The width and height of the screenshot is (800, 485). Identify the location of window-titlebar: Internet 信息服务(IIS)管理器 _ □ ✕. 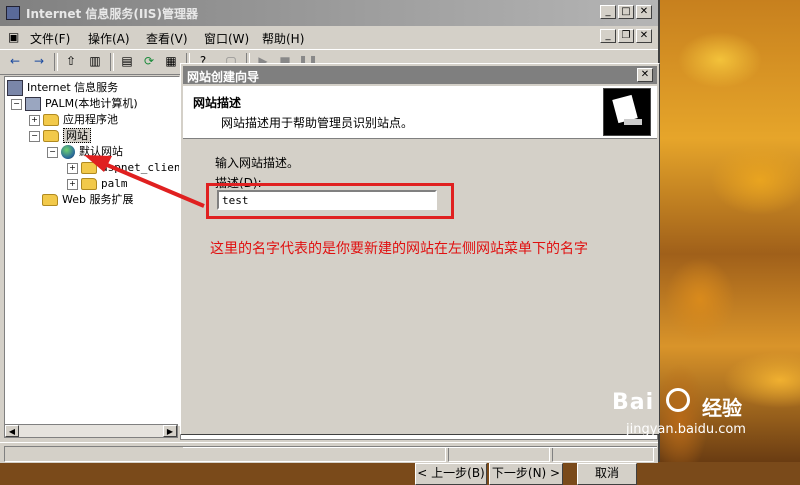
(329, 13).